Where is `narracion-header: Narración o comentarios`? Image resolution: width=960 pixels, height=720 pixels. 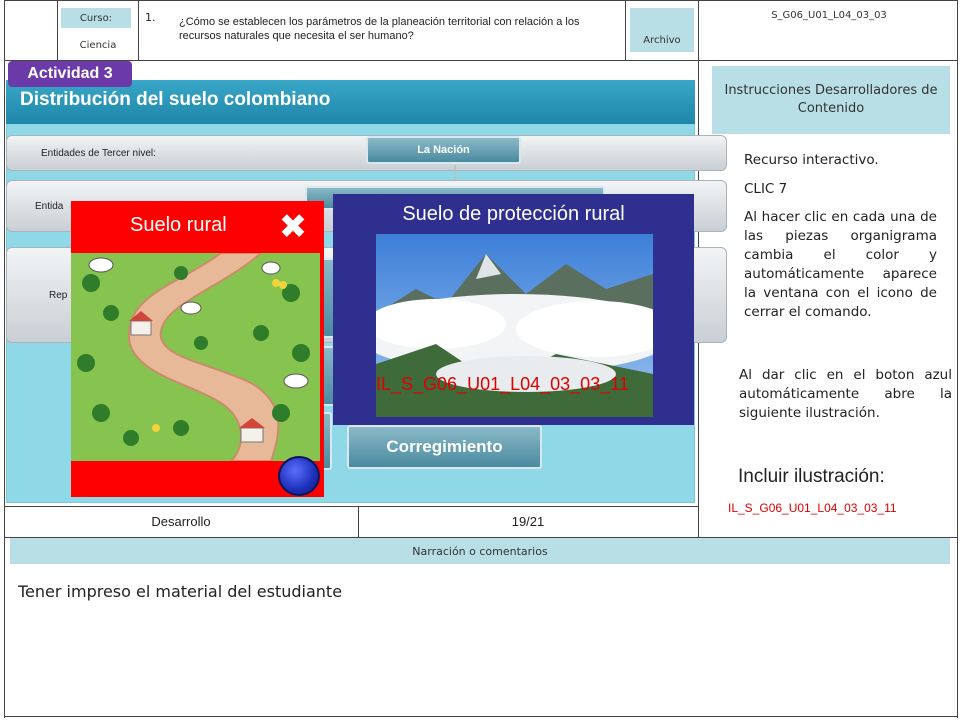
narracion-header: Narración o comentarios is located at coordinates (480, 551).